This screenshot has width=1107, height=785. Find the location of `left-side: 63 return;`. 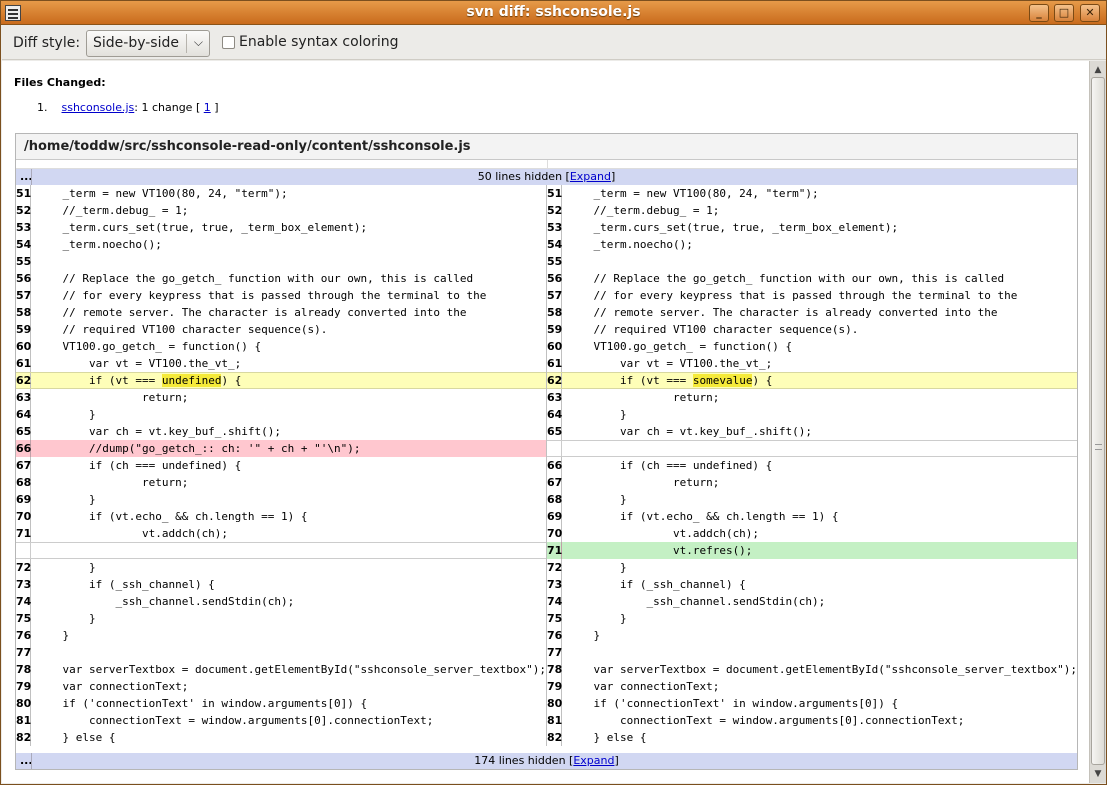

left-side: 63 return; is located at coordinates (281, 397).